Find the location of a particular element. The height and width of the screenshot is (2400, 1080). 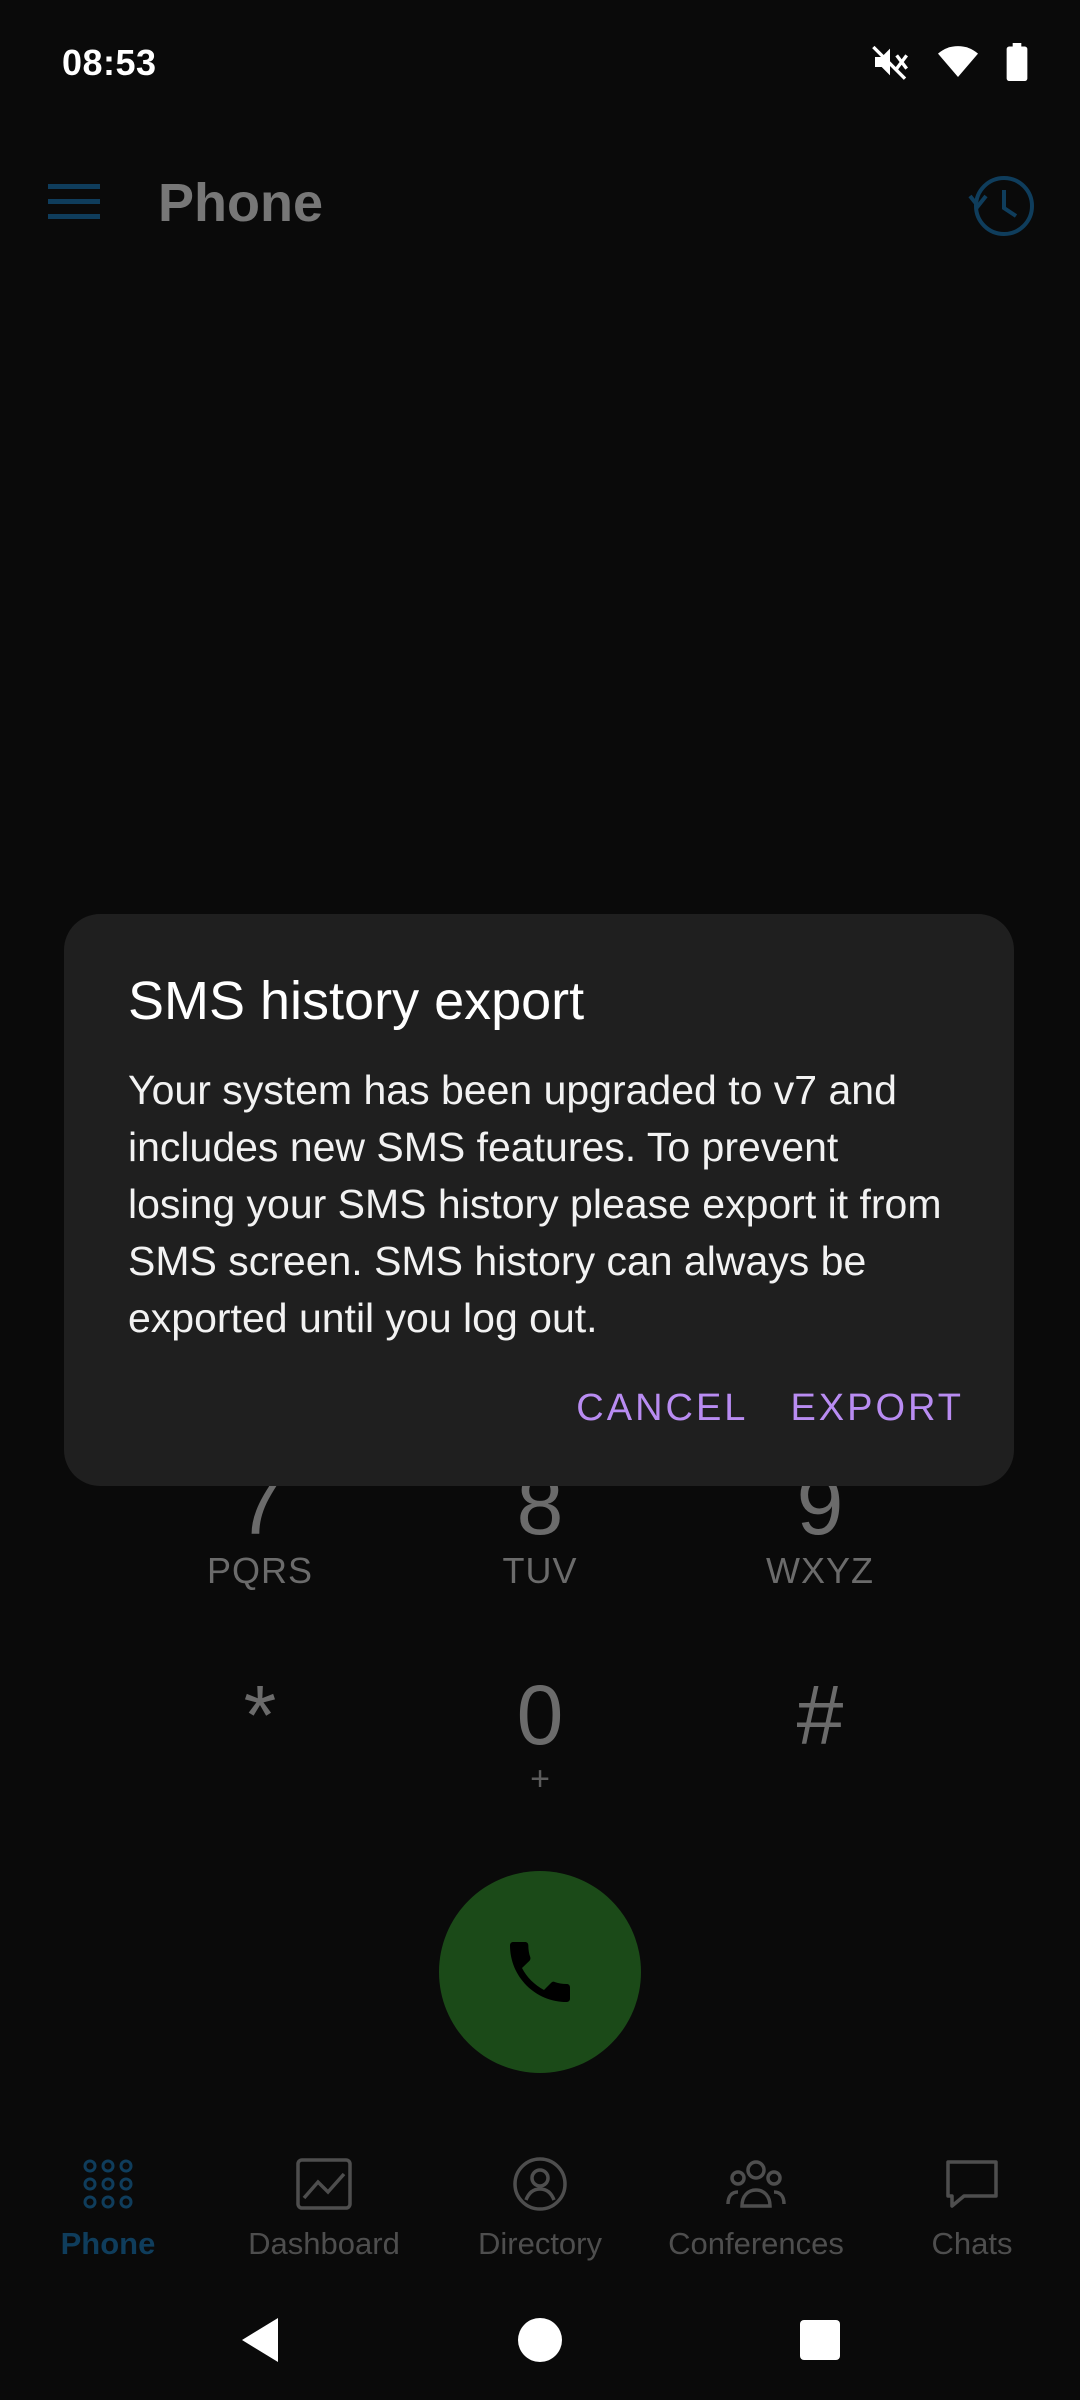

nav-item-chats: Chats is located at coordinates (972, 2210).